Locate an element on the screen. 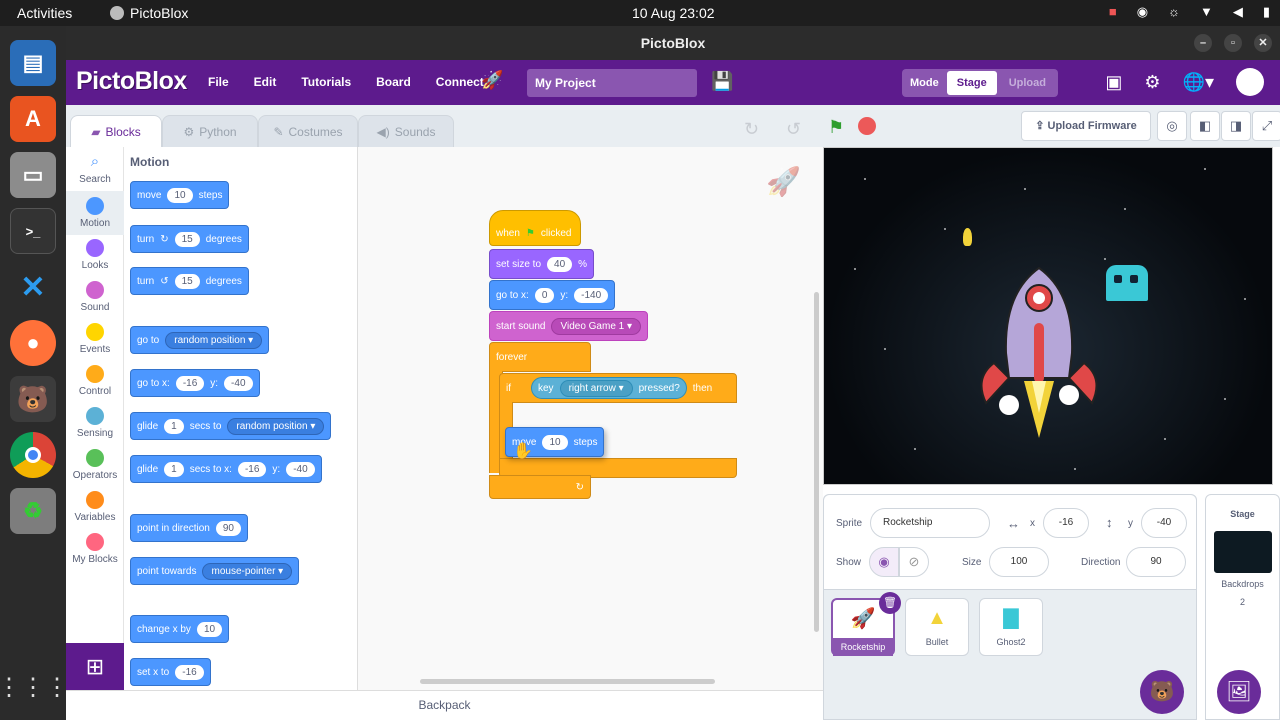 This screenshot has width=1280, height=720. show-hidden-button: ⊘ is located at coordinates (914, 562).